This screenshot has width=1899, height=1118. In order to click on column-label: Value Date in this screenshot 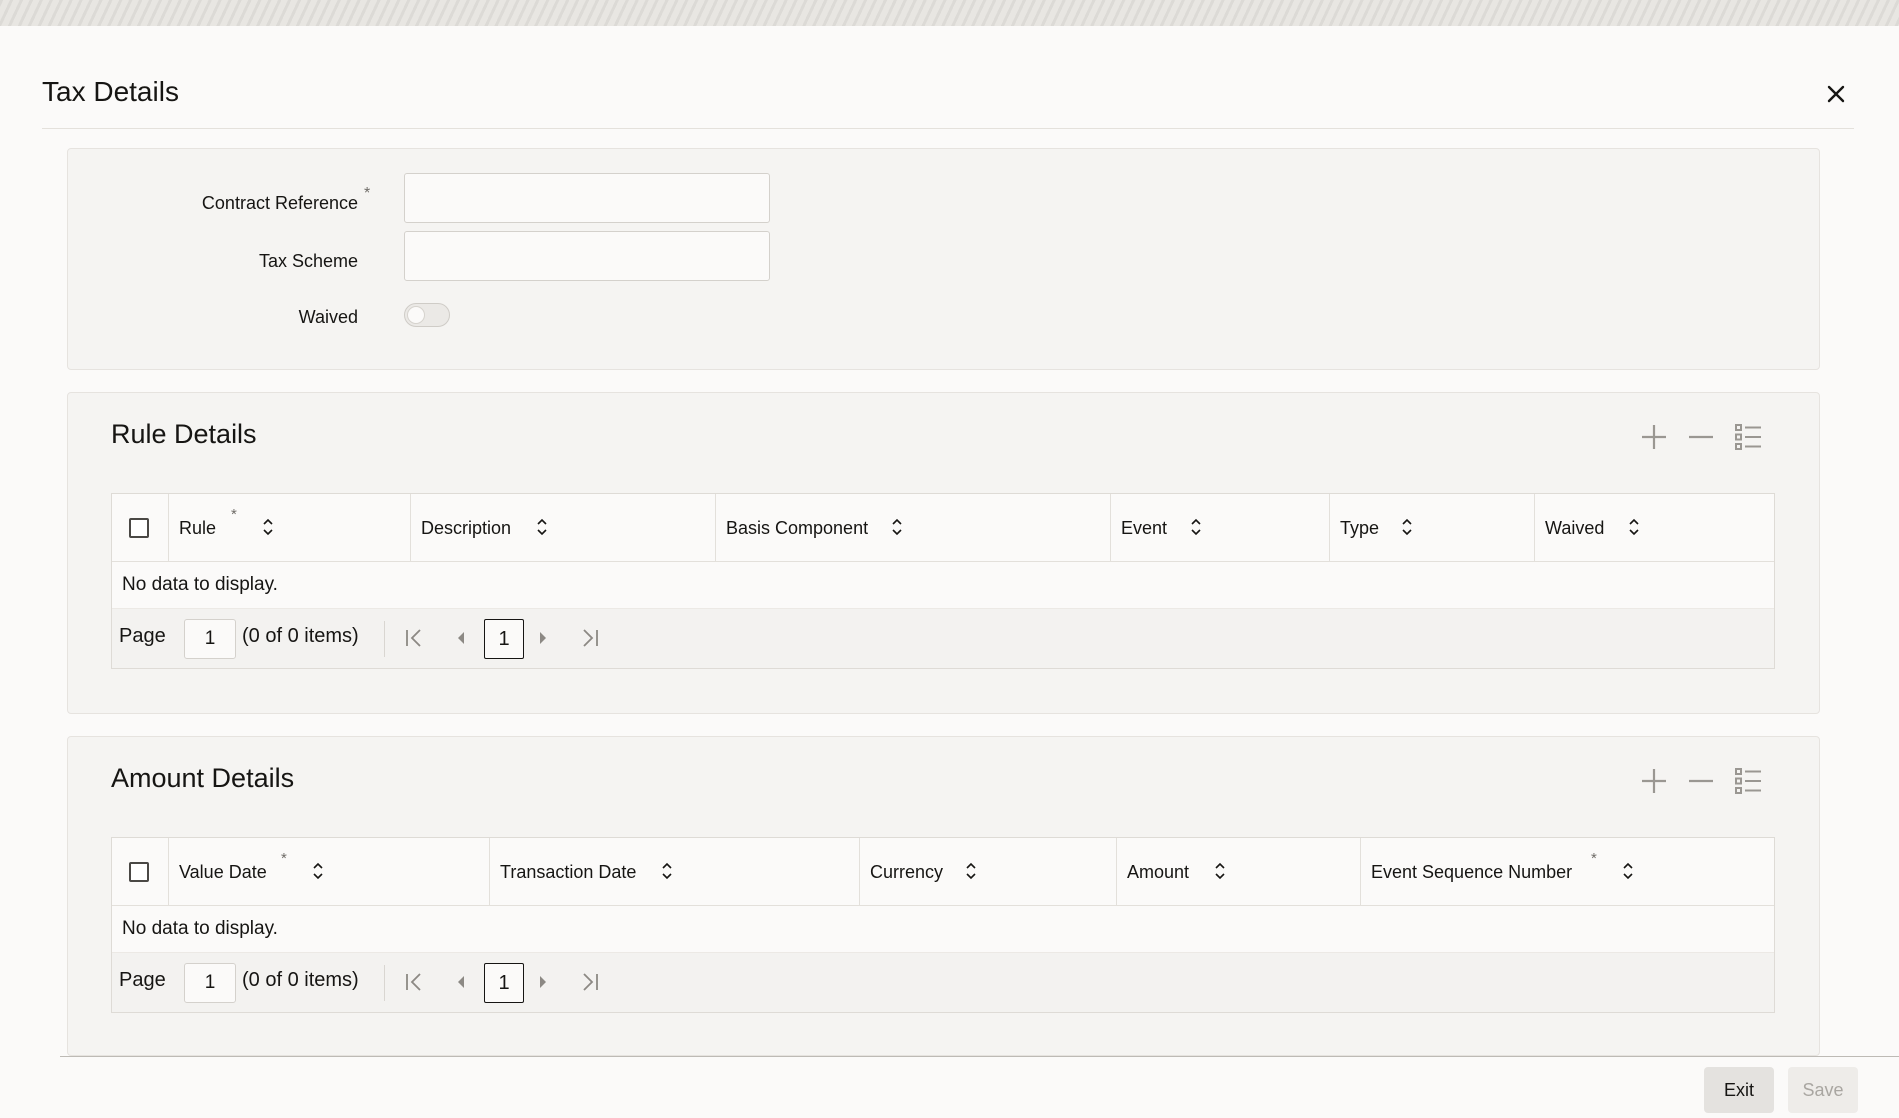, I will do `click(223, 872)`.